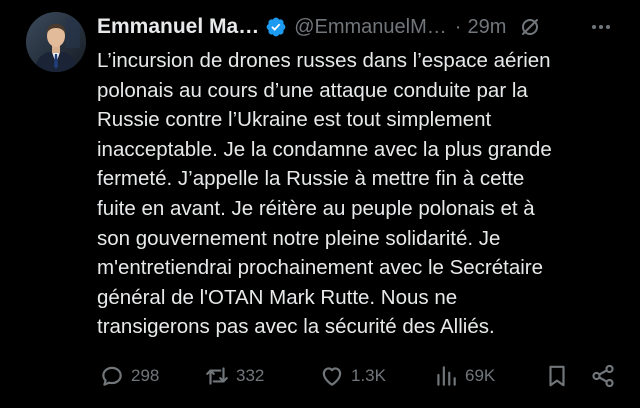 Image resolution: width=640 pixels, height=408 pixels. I want to click on avatar-image, so click(56, 42).